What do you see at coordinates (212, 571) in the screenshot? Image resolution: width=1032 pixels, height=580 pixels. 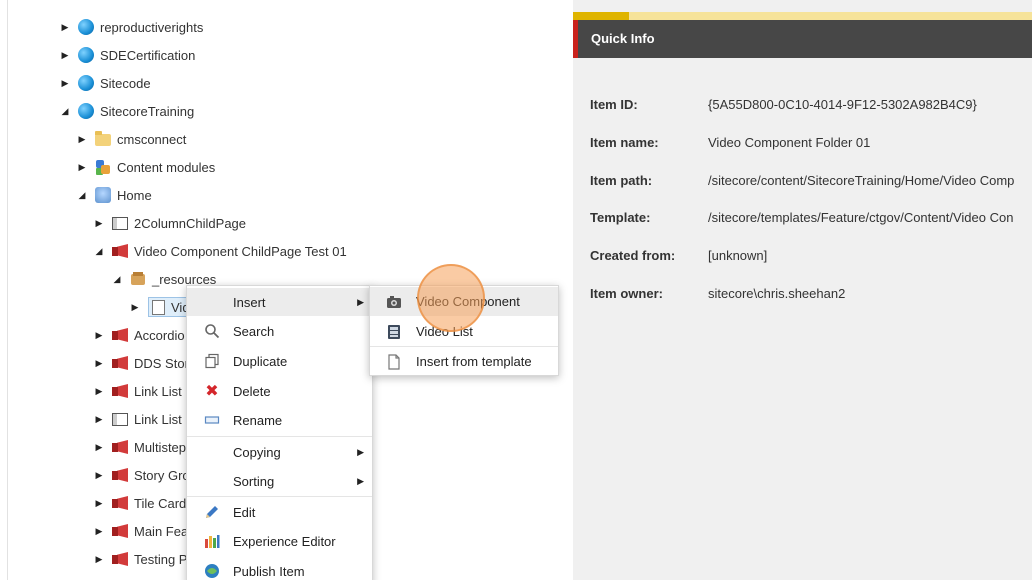 I see `publish-icon` at bounding box center [212, 571].